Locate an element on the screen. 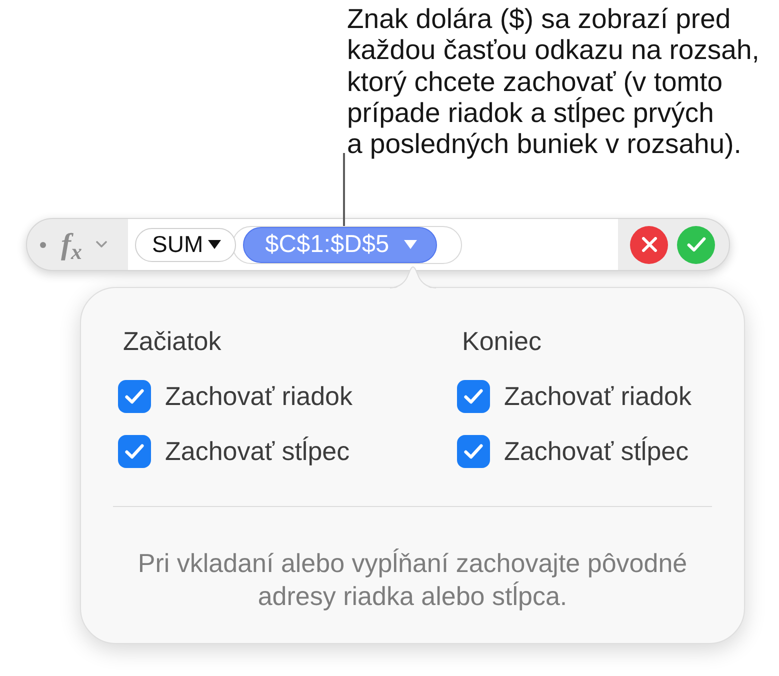 This screenshot has height=676, width=779. callout-text: Znak dolára ($) sa zobrazí pred každou časťou odkazu na rozsah, ktorý chcete zachovať (v tomto prípade riadok a stĺpec prvých a posledných buniek v rozsahu). is located at coordinates (553, 81).